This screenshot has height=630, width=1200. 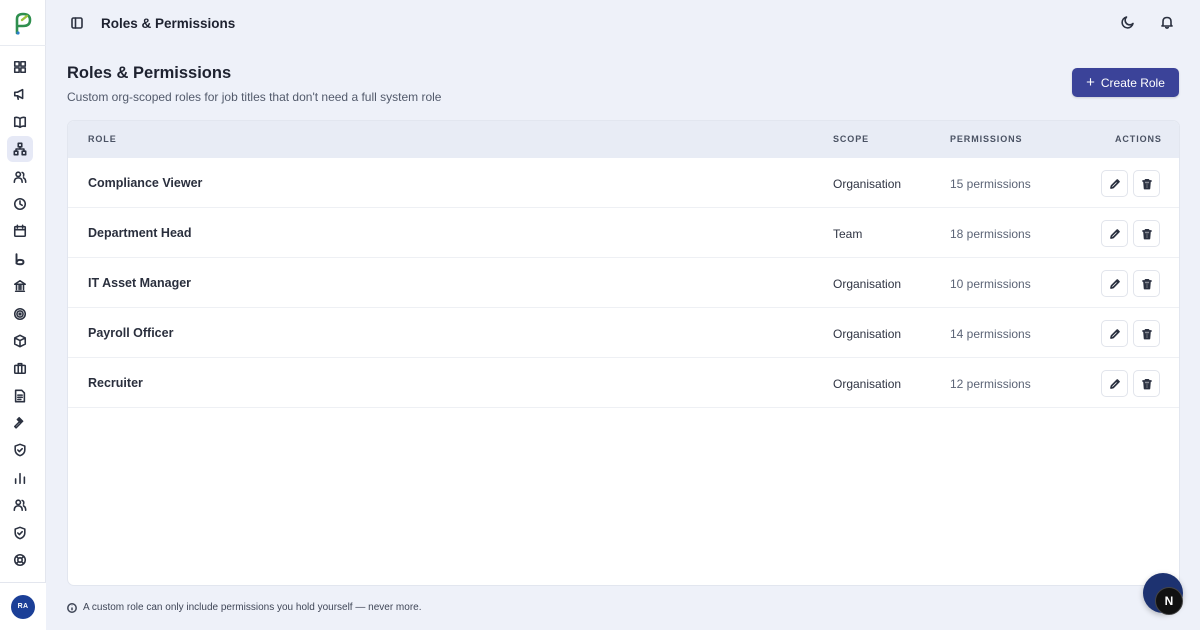 What do you see at coordinates (986, 139) in the screenshot?
I see `column-header-permissions: PERMISSIONS` at bounding box center [986, 139].